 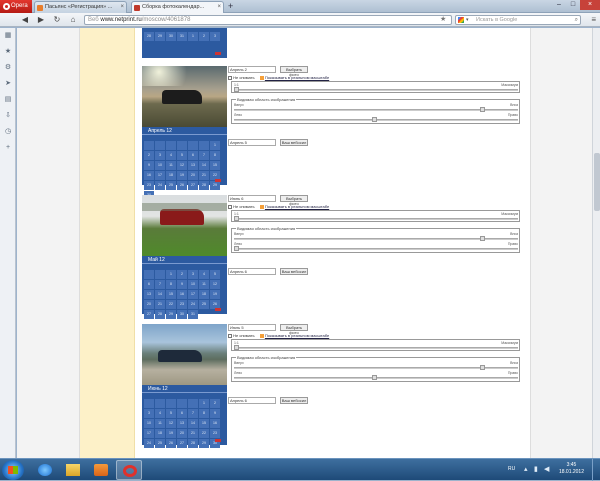 What do you see at coordinates (73, 470) in the screenshot?
I see `taskbar-explorer` at bounding box center [73, 470].